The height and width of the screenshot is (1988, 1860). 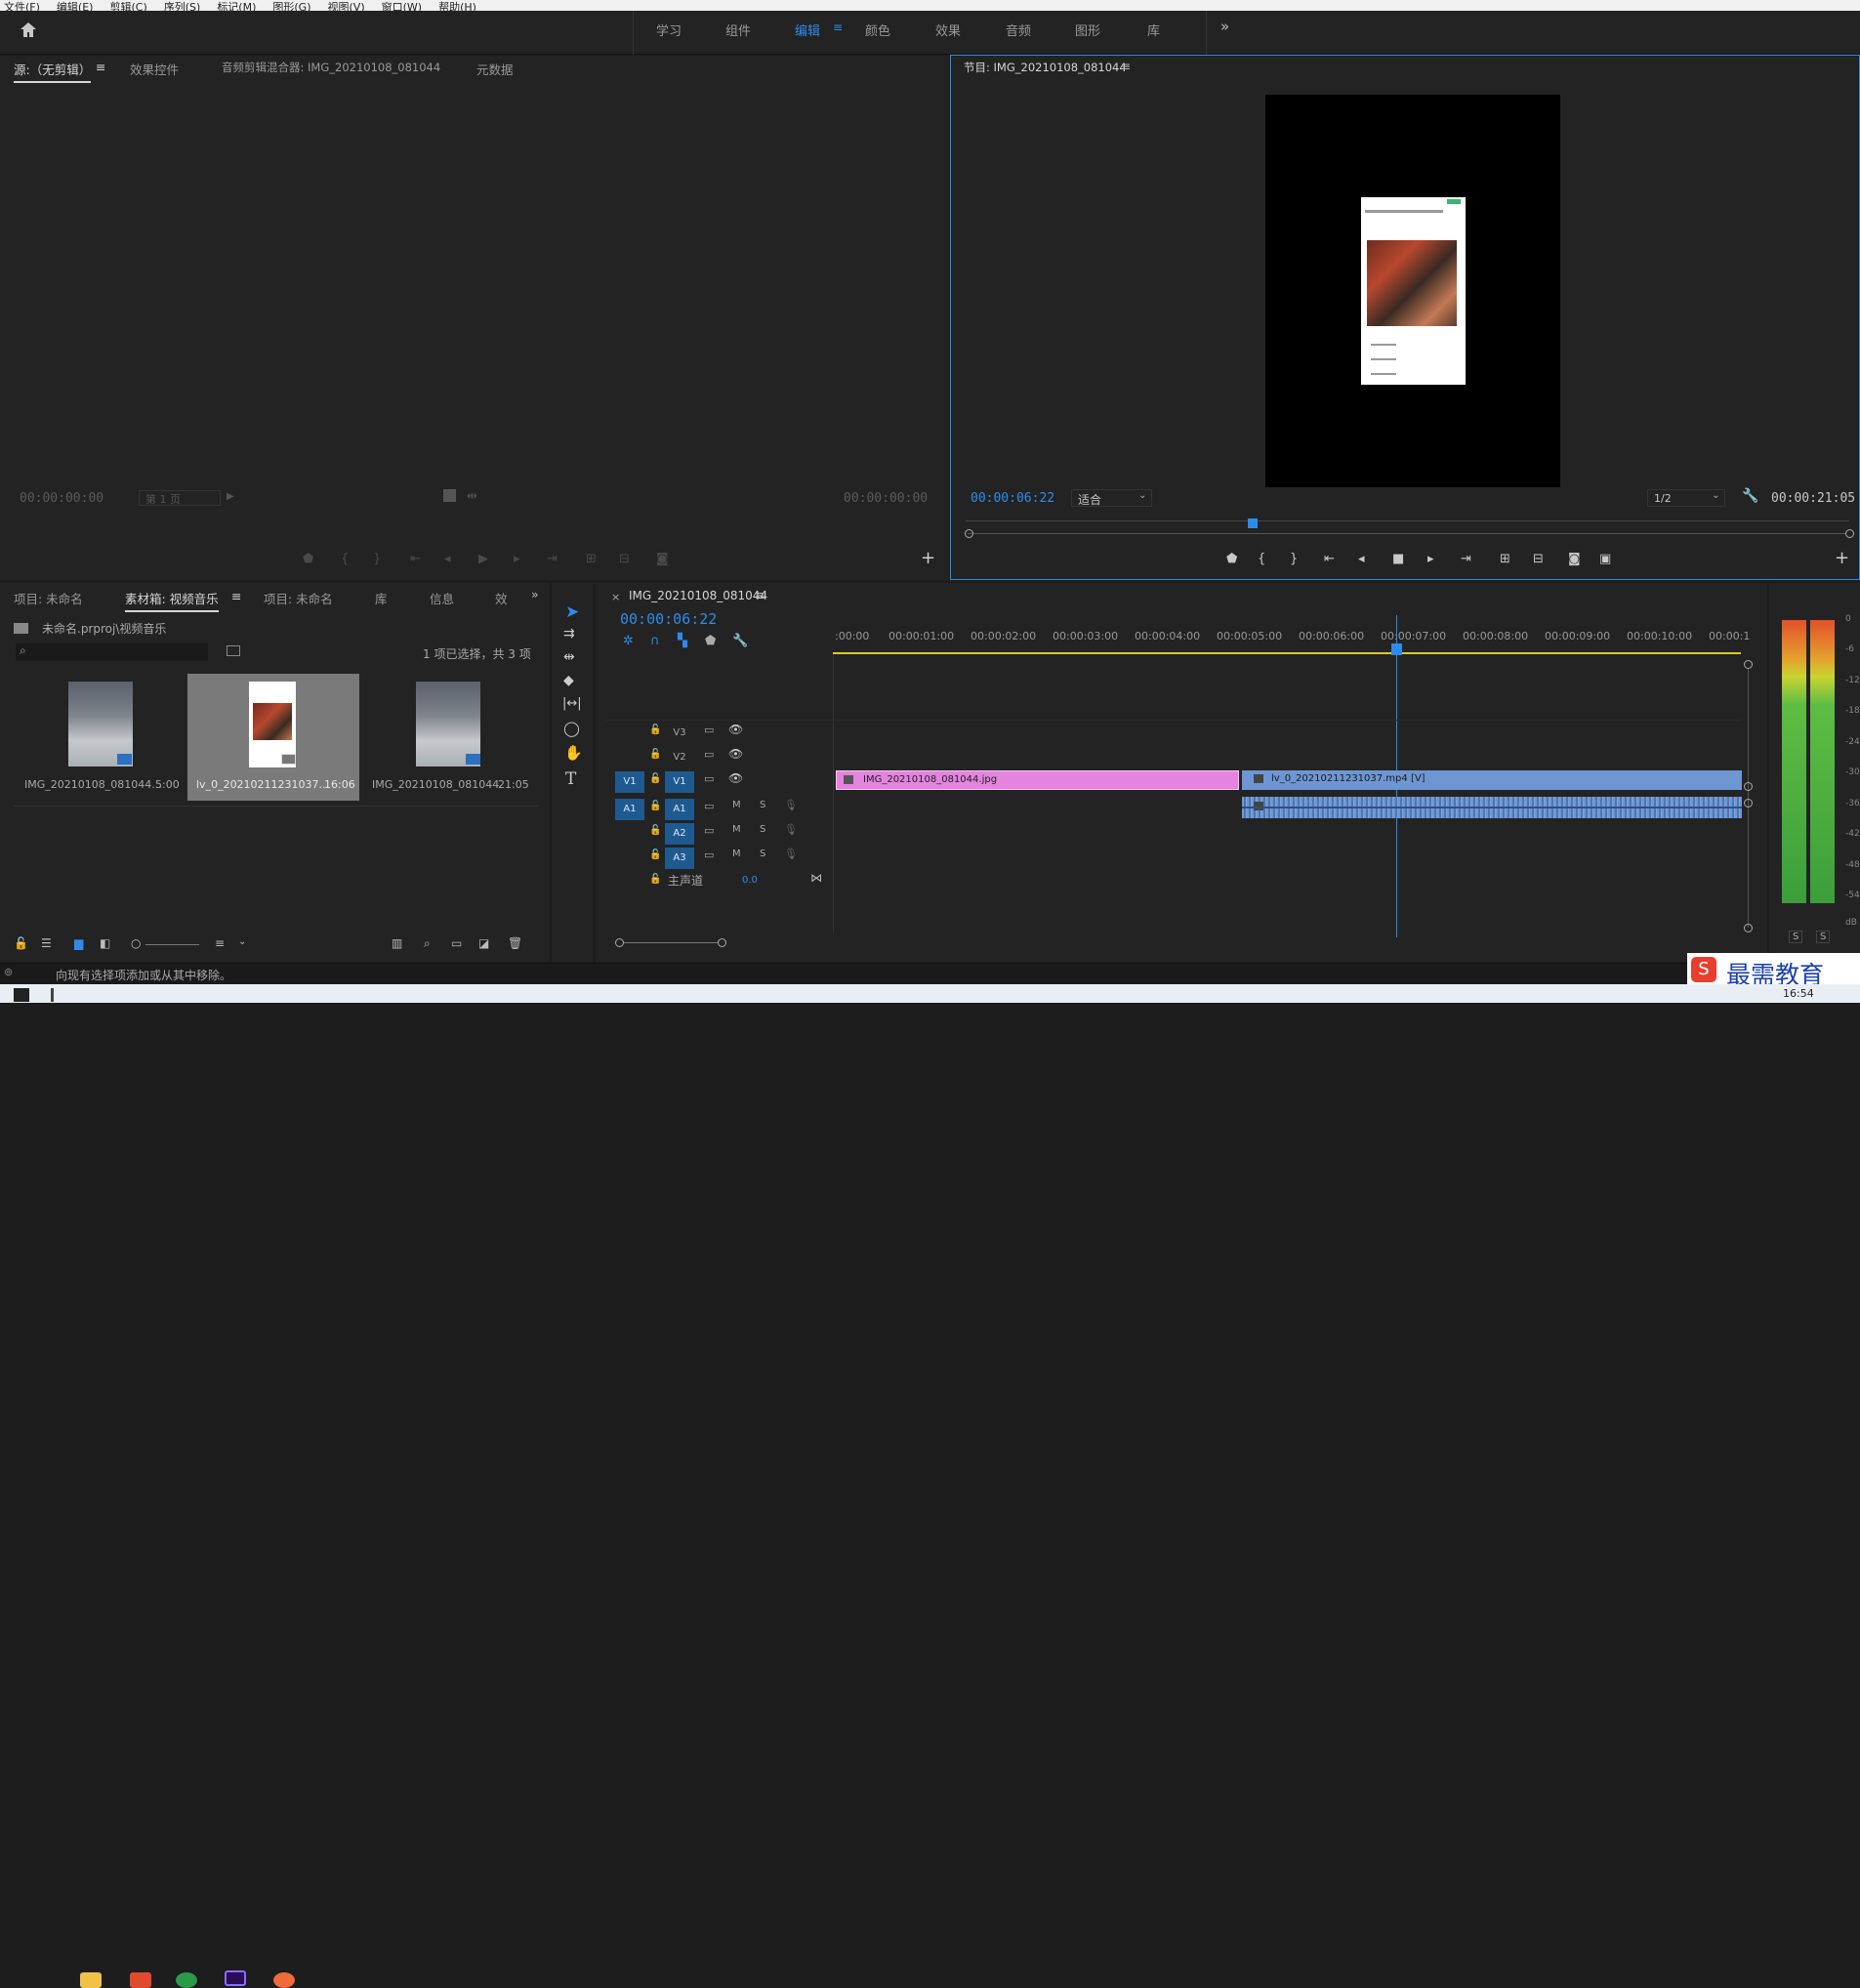 What do you see at coordinates (1823, 937) in the screenshot?
I see `solo-right-button: S` at bounding box center [1823, 937].